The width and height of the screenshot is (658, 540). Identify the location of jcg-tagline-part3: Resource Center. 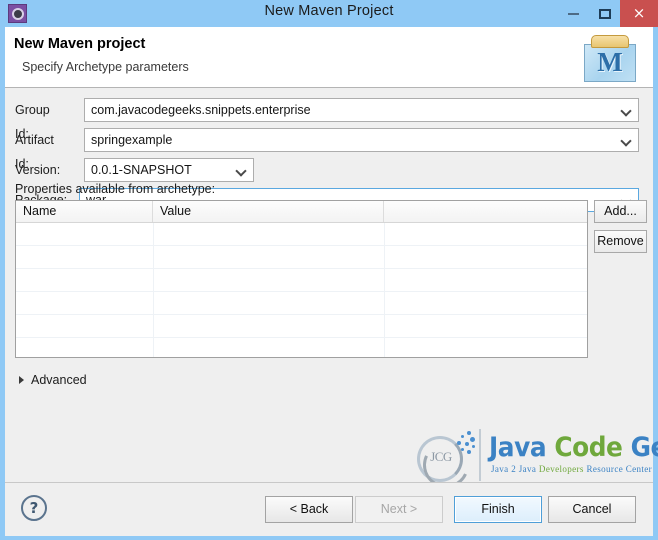
(619, 470).